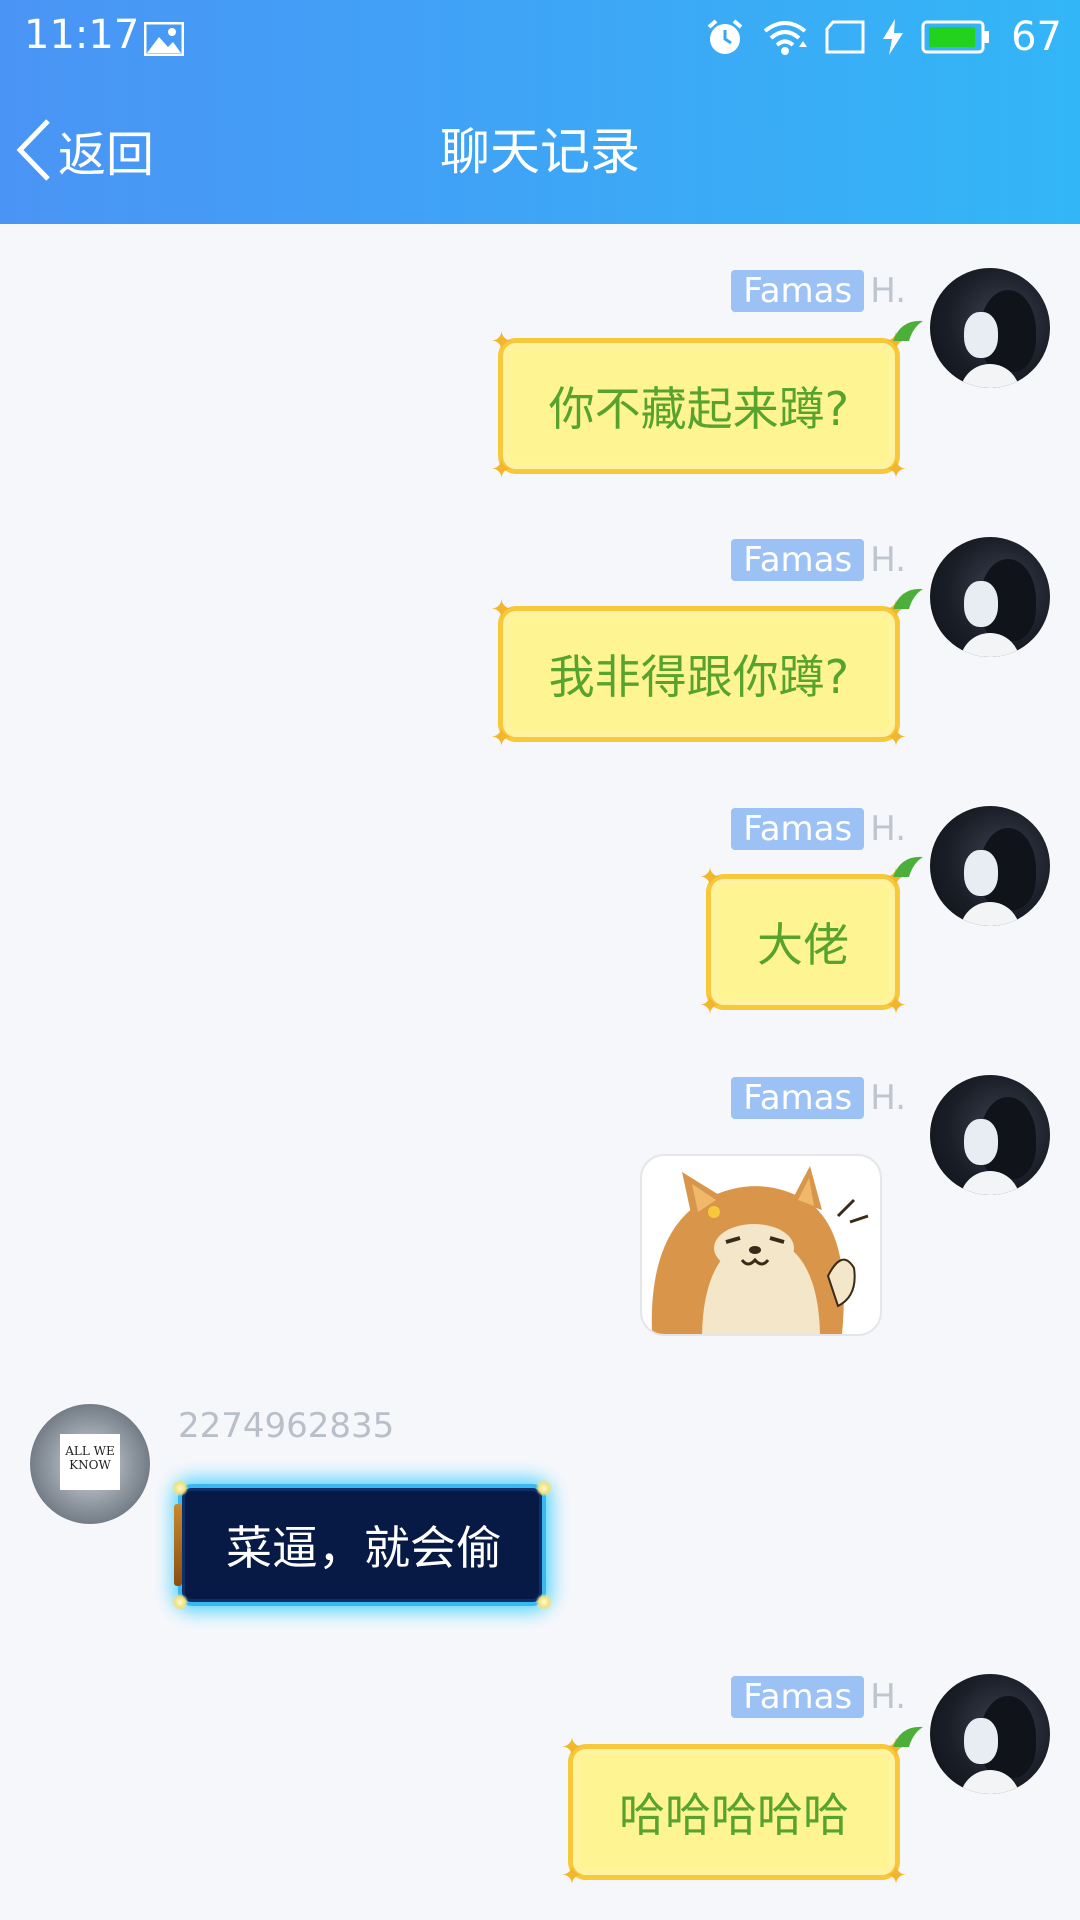 This screenshot has height=1920, width=1080. Describe the element at coordinates (725, 36) in the screenshot. I see `alarm-icon` at that location.